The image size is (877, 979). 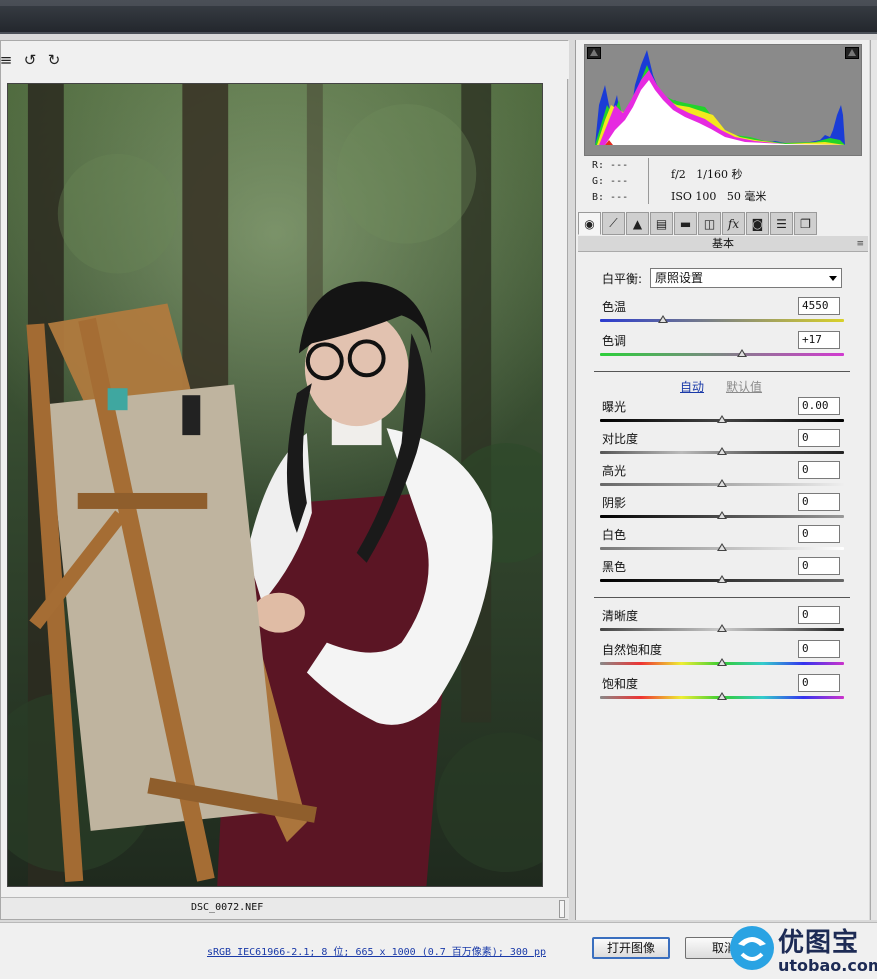 I want to click on open-image-button: 打开图像, so click(x=631, y=948).